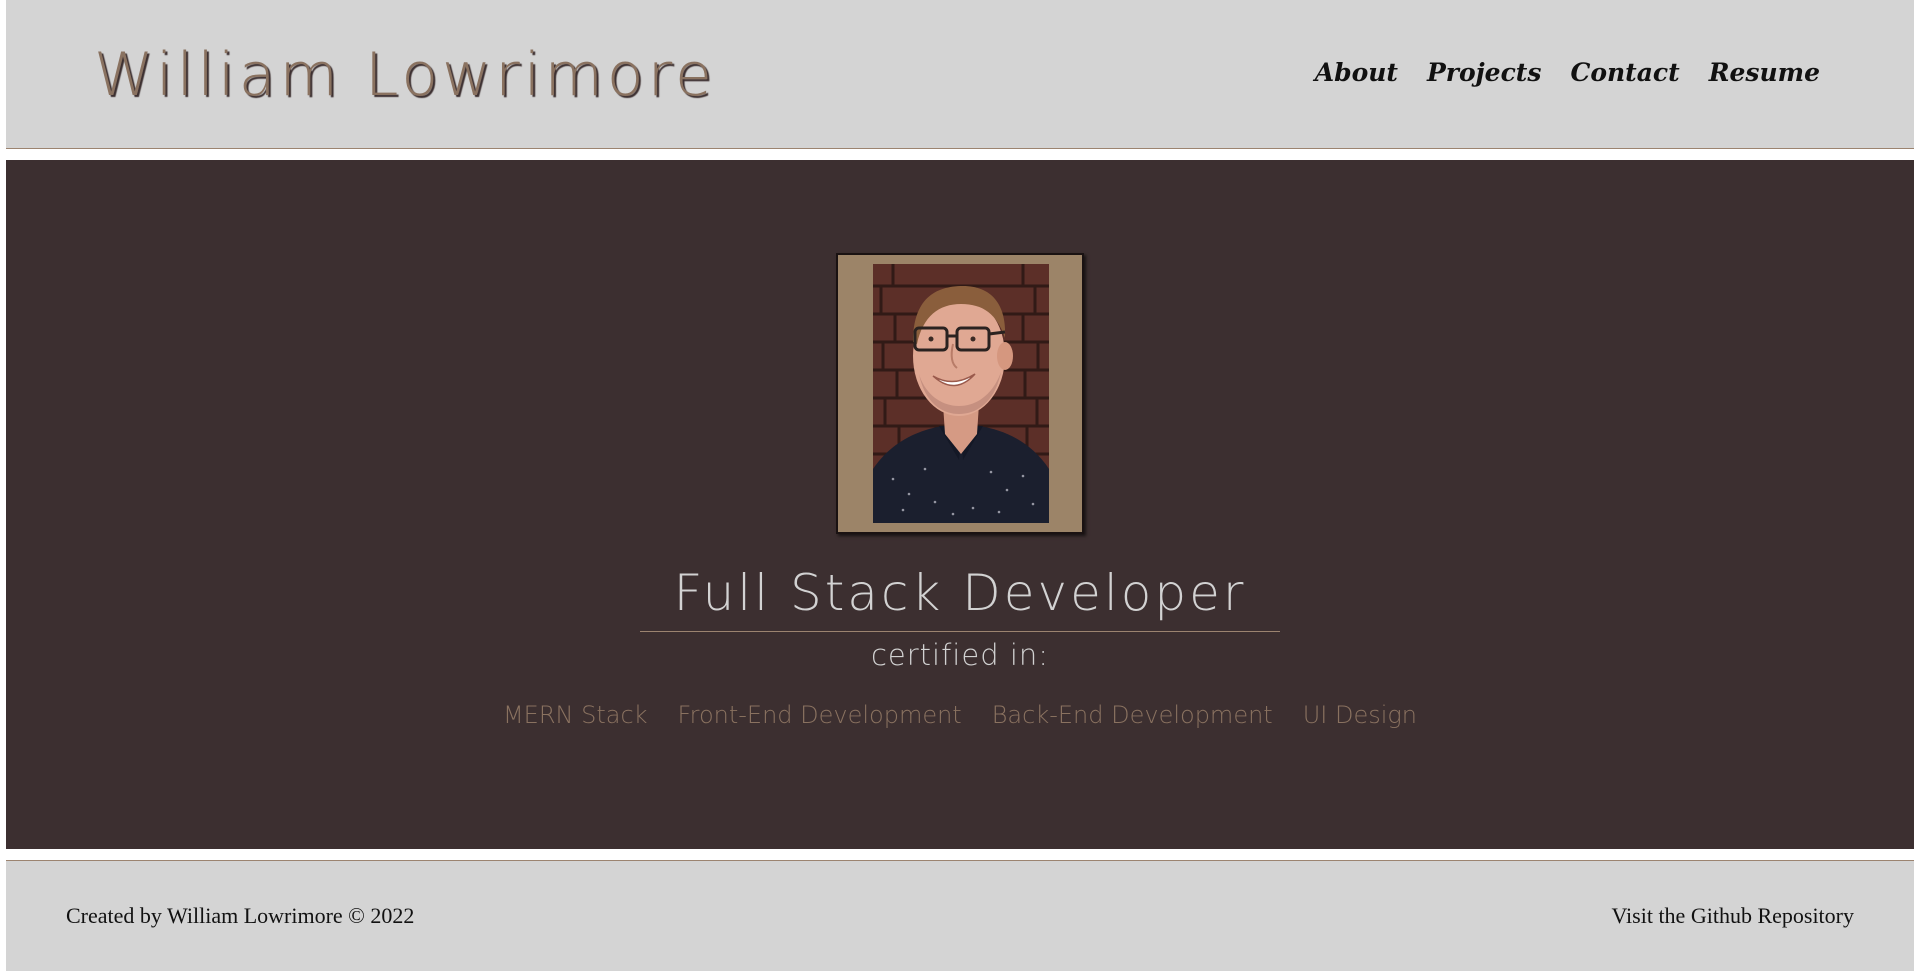 This screenshot has height=971, width=1920. I want to click on certification-item: MERN Stack, so click(575, 715).